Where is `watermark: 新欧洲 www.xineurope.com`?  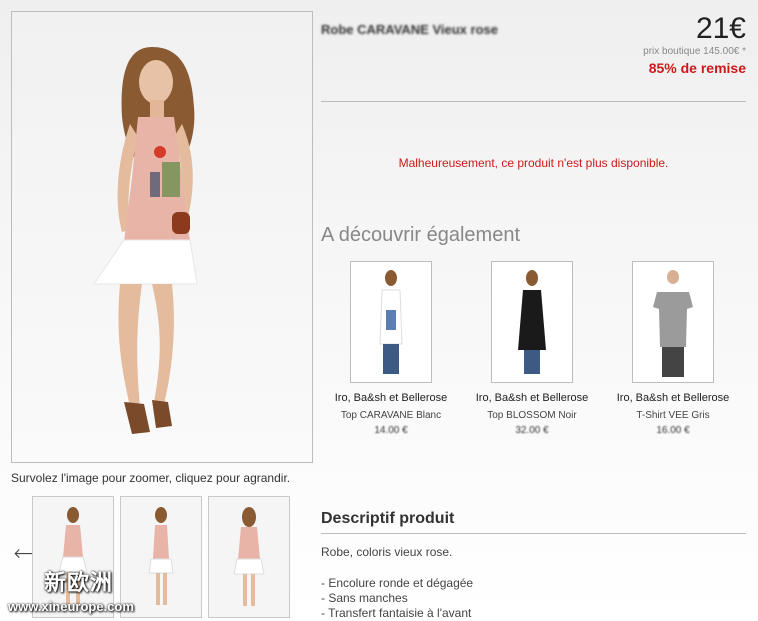
watermark: 新欧洲 www.xineurope.com is located at coordinates (78, 589).